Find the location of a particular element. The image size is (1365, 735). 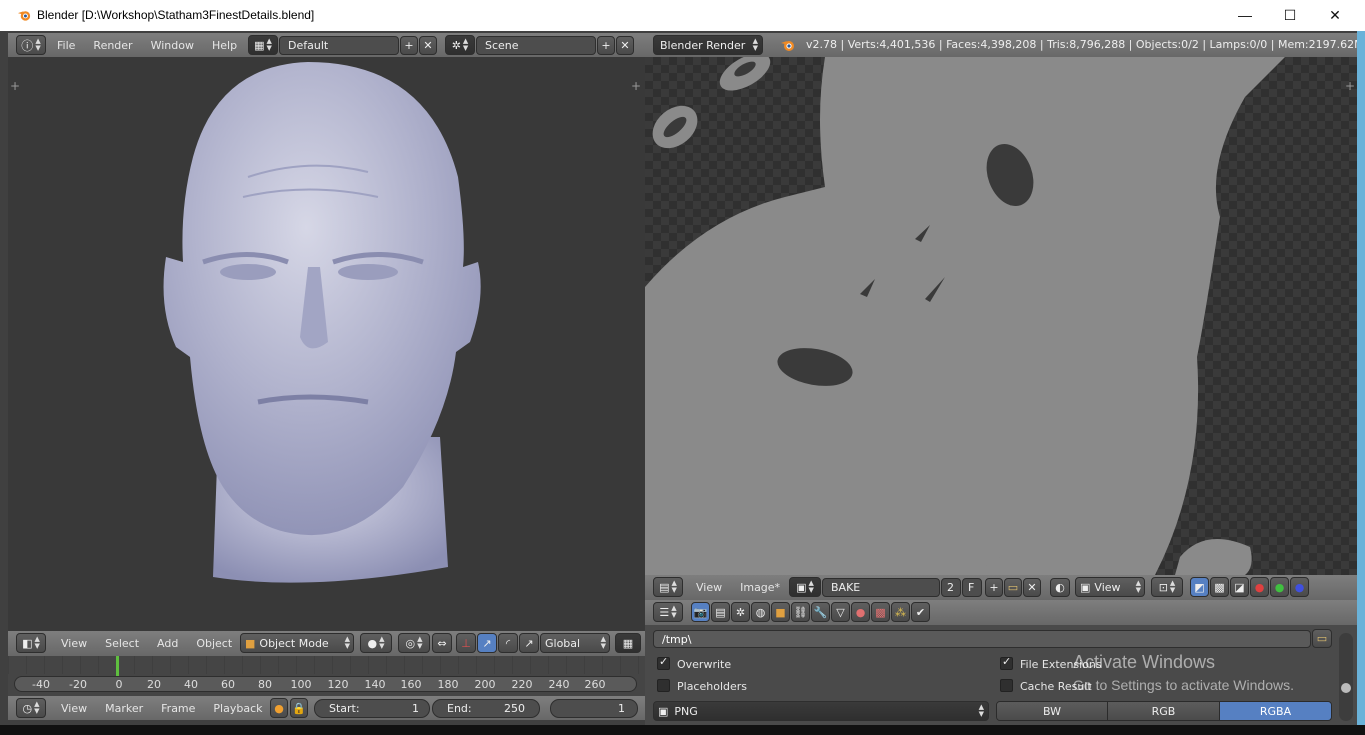

file-extensions-checkbox is located at coordinates (1006, 662).